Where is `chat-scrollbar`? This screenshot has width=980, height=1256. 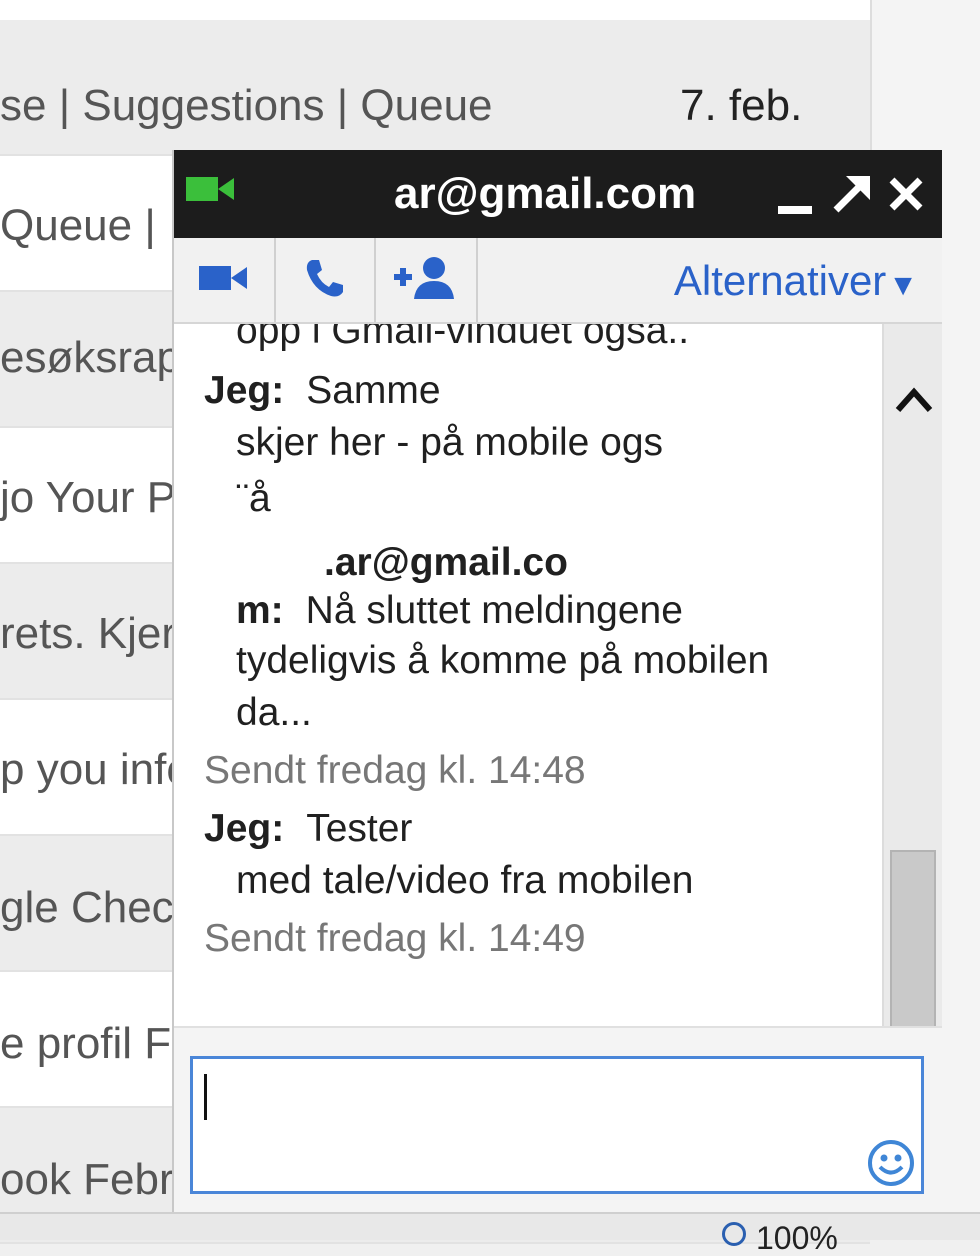
chat-scrollbar is located at coordinates (912, 718).